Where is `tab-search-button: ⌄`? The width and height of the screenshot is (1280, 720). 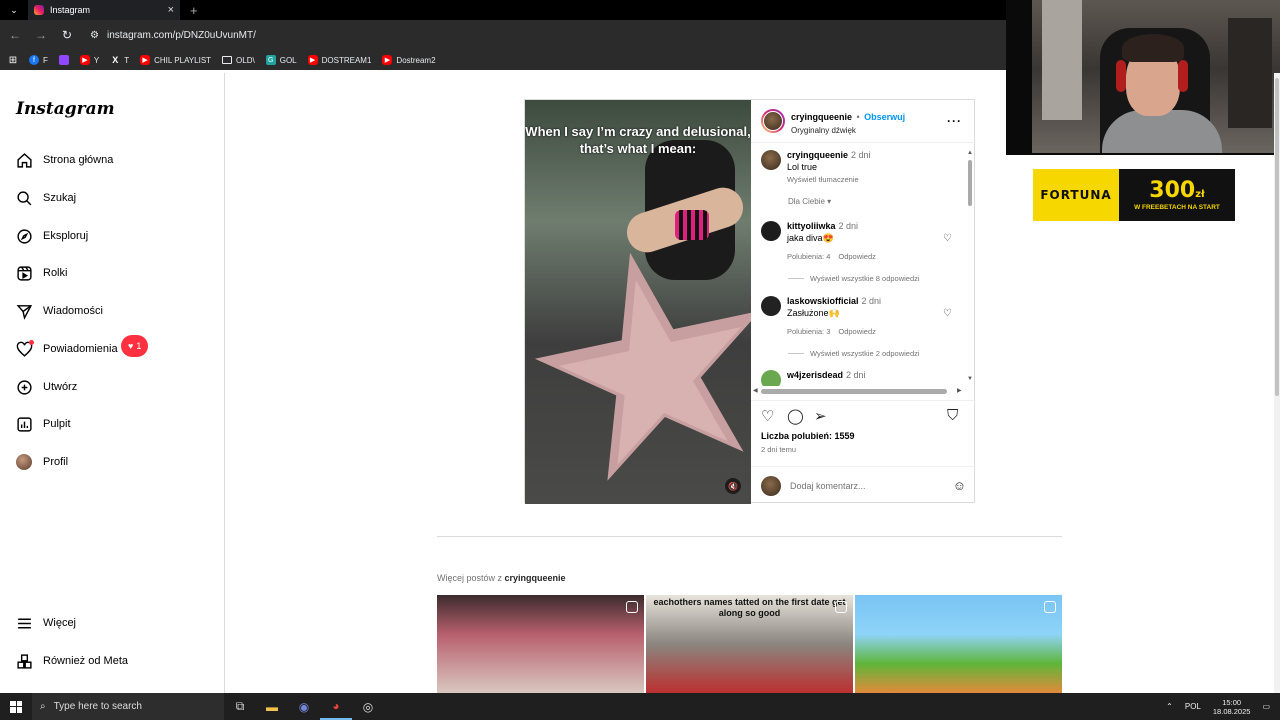
tab-search-button: ⌄ is located at coordinates (14, 10).